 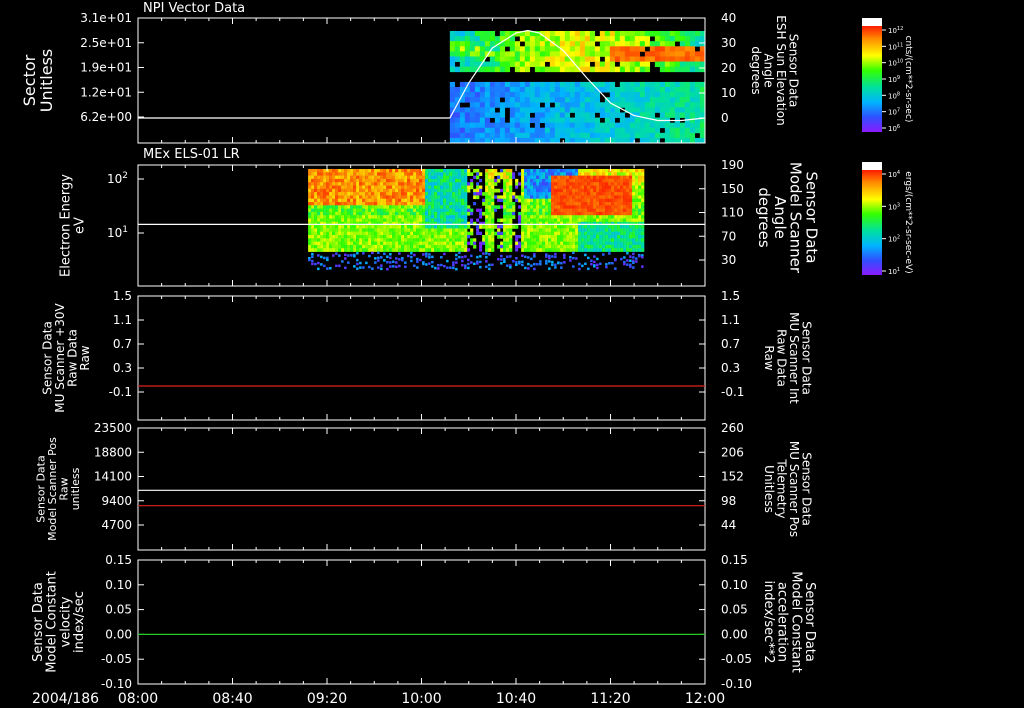 What do you see at coordinates (730, 368) in the screenshot?
I see `y2-tick-label: 0.3` at bounding box center [730, 368].